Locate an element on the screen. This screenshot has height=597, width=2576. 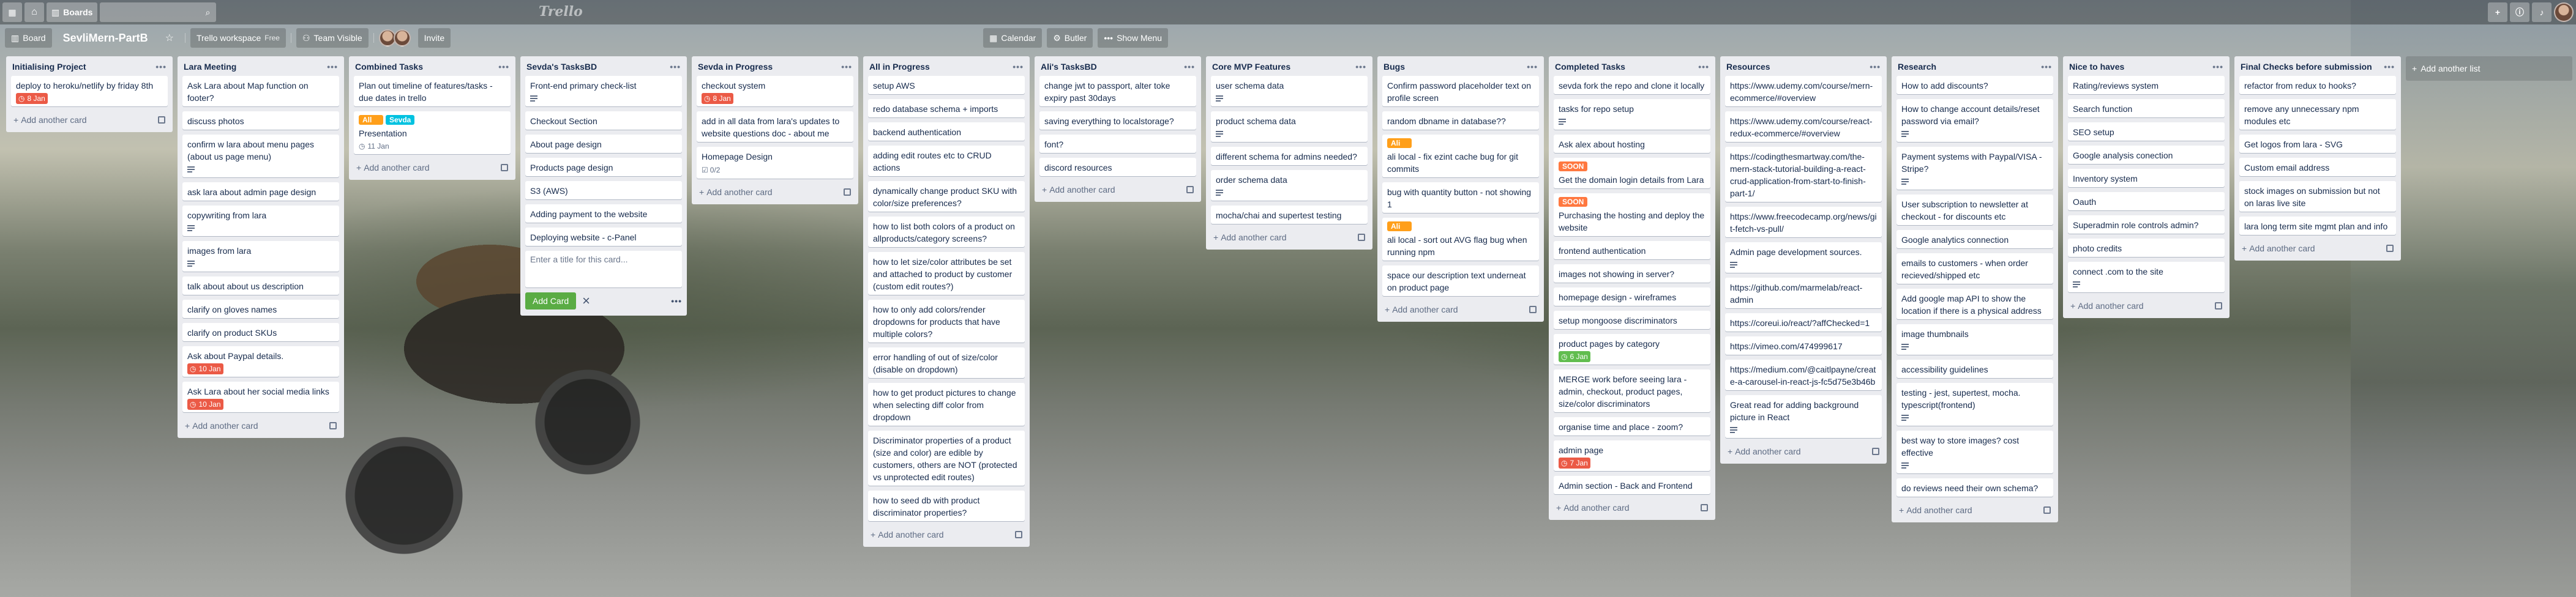
list-title: Completed Tasks is located at coordinates (1590, 66).